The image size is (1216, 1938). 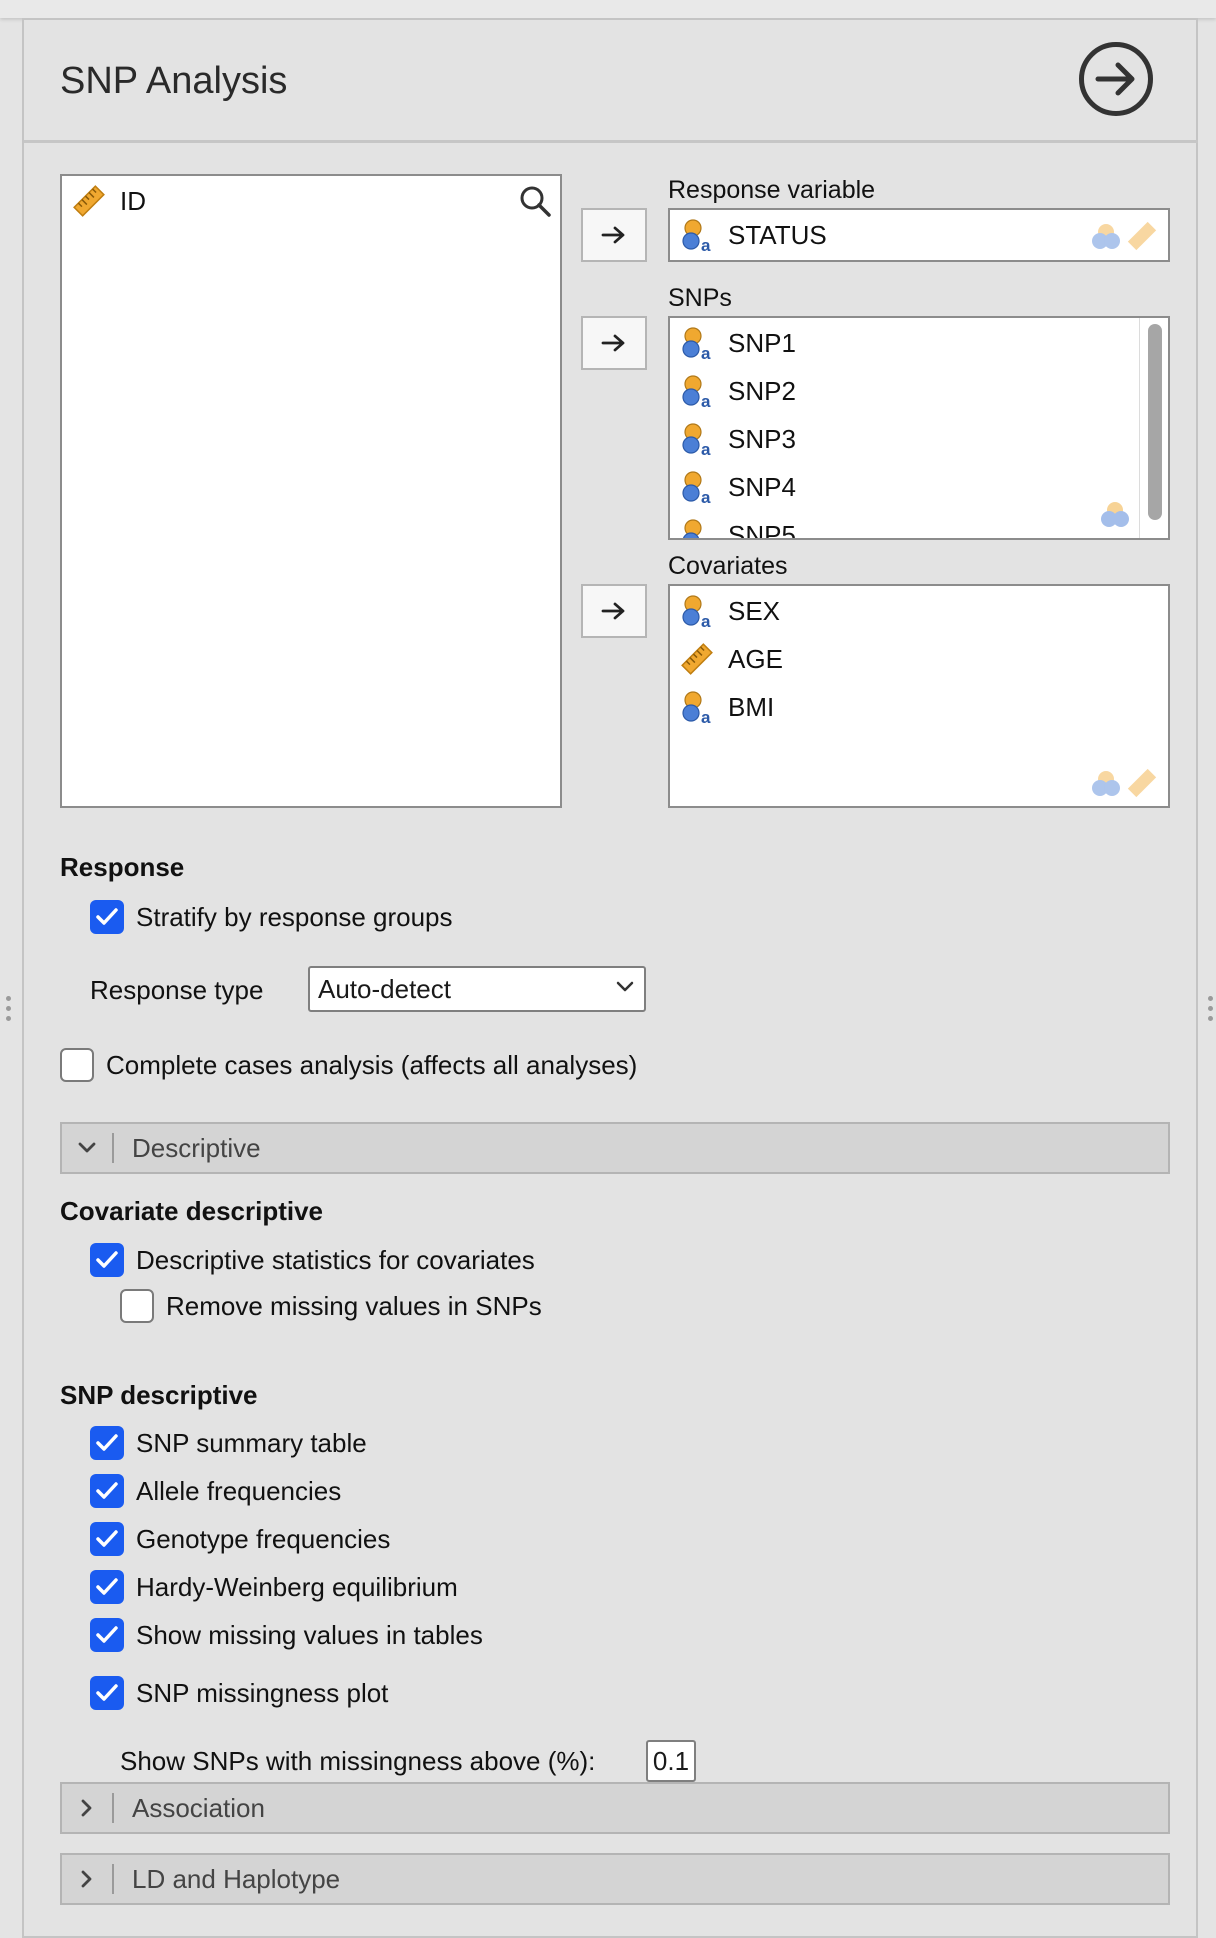 I want to click on stratify-checkbox, so click(x=107, y=917).